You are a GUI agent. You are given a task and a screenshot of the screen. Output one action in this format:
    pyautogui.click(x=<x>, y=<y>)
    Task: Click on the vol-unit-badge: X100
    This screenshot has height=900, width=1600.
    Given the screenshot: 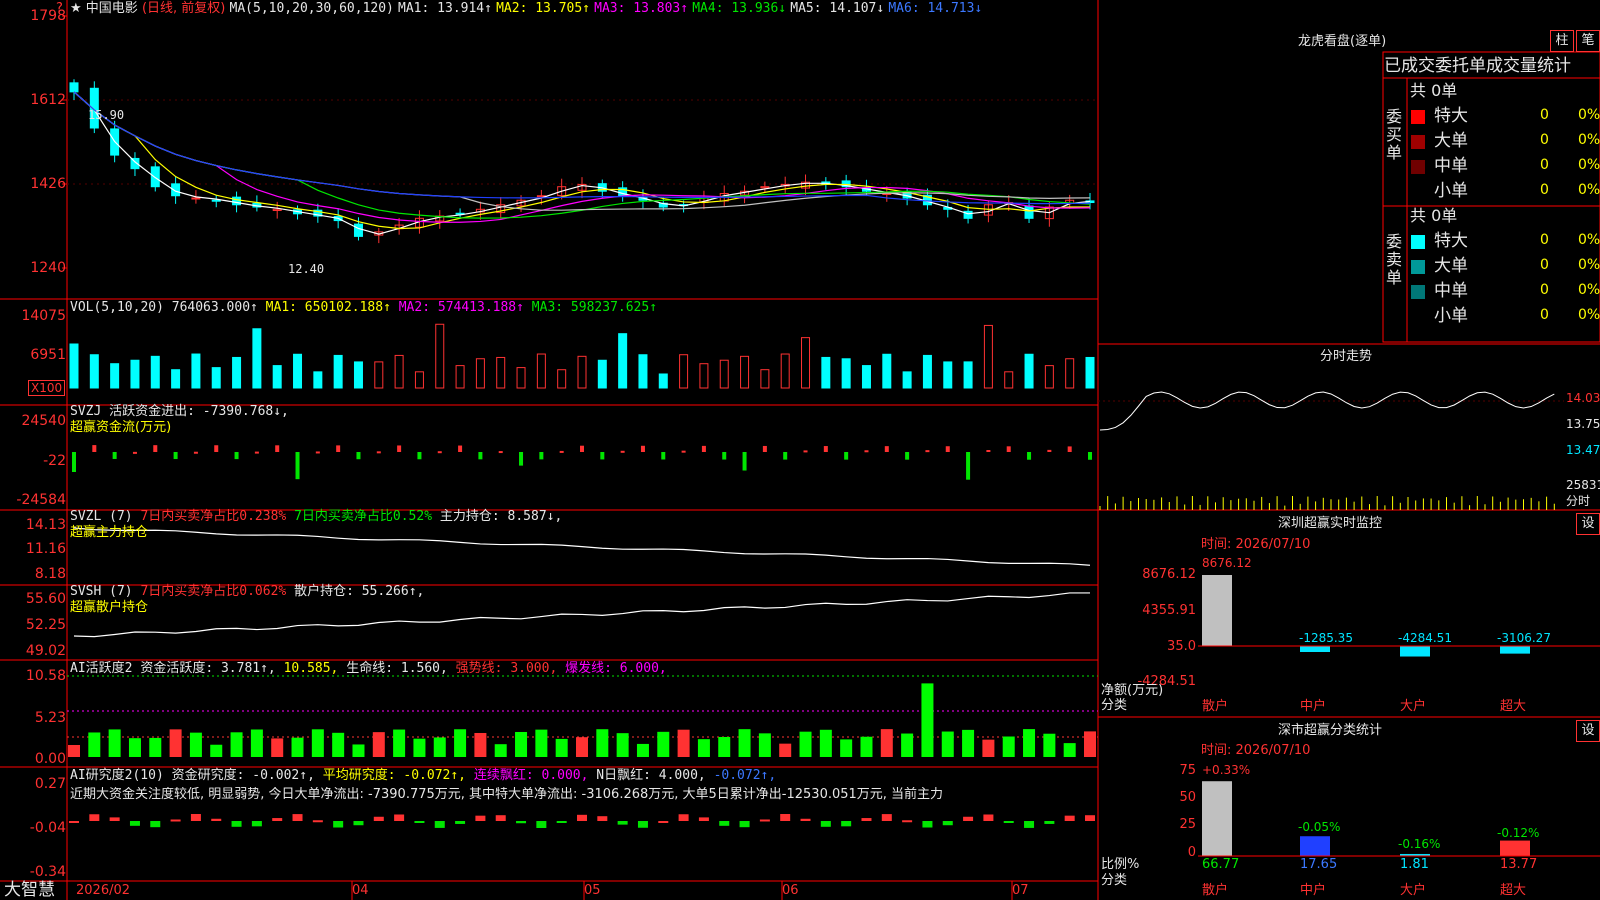 What is the action you would take?
    pyautogui.click(x=47, y=388)
    